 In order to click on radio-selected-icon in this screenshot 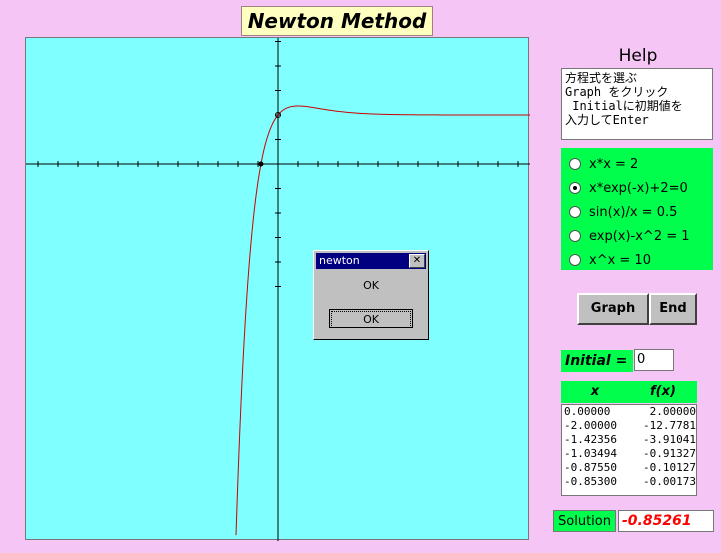, I will do `click(575, 188)`.